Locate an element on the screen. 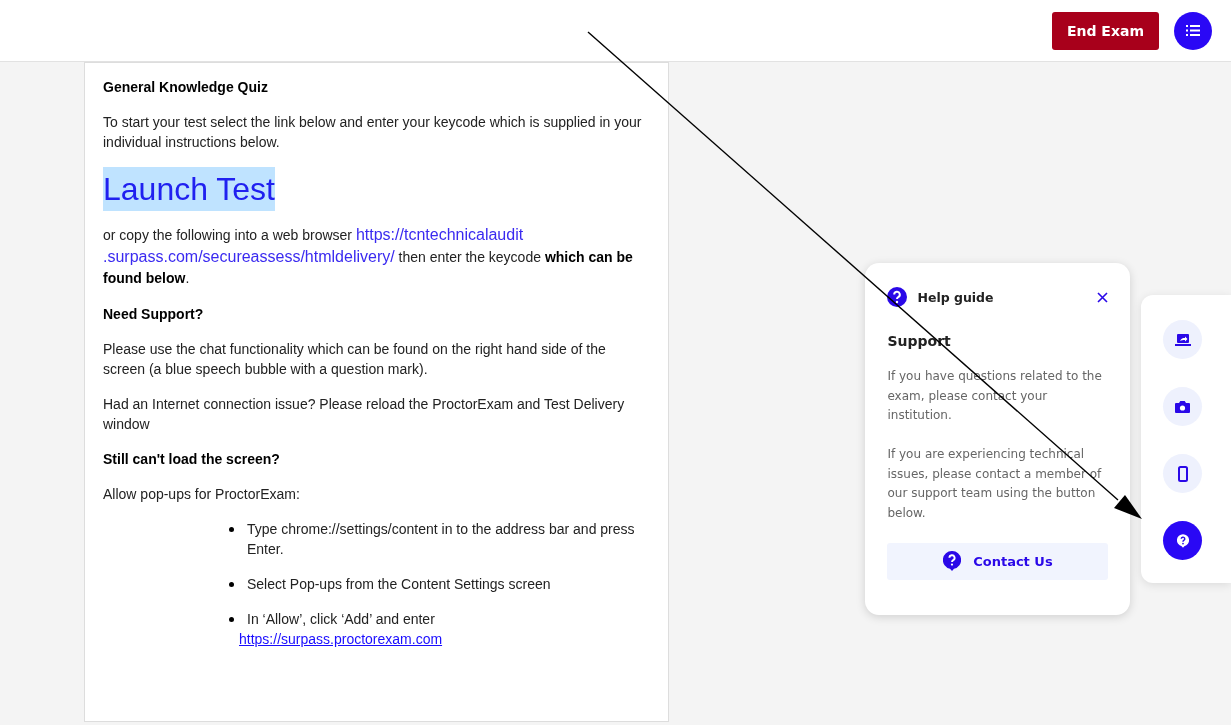 The width and height of the screenshot is (1231, 725). close-icon is located at coordinates (1103, 297).